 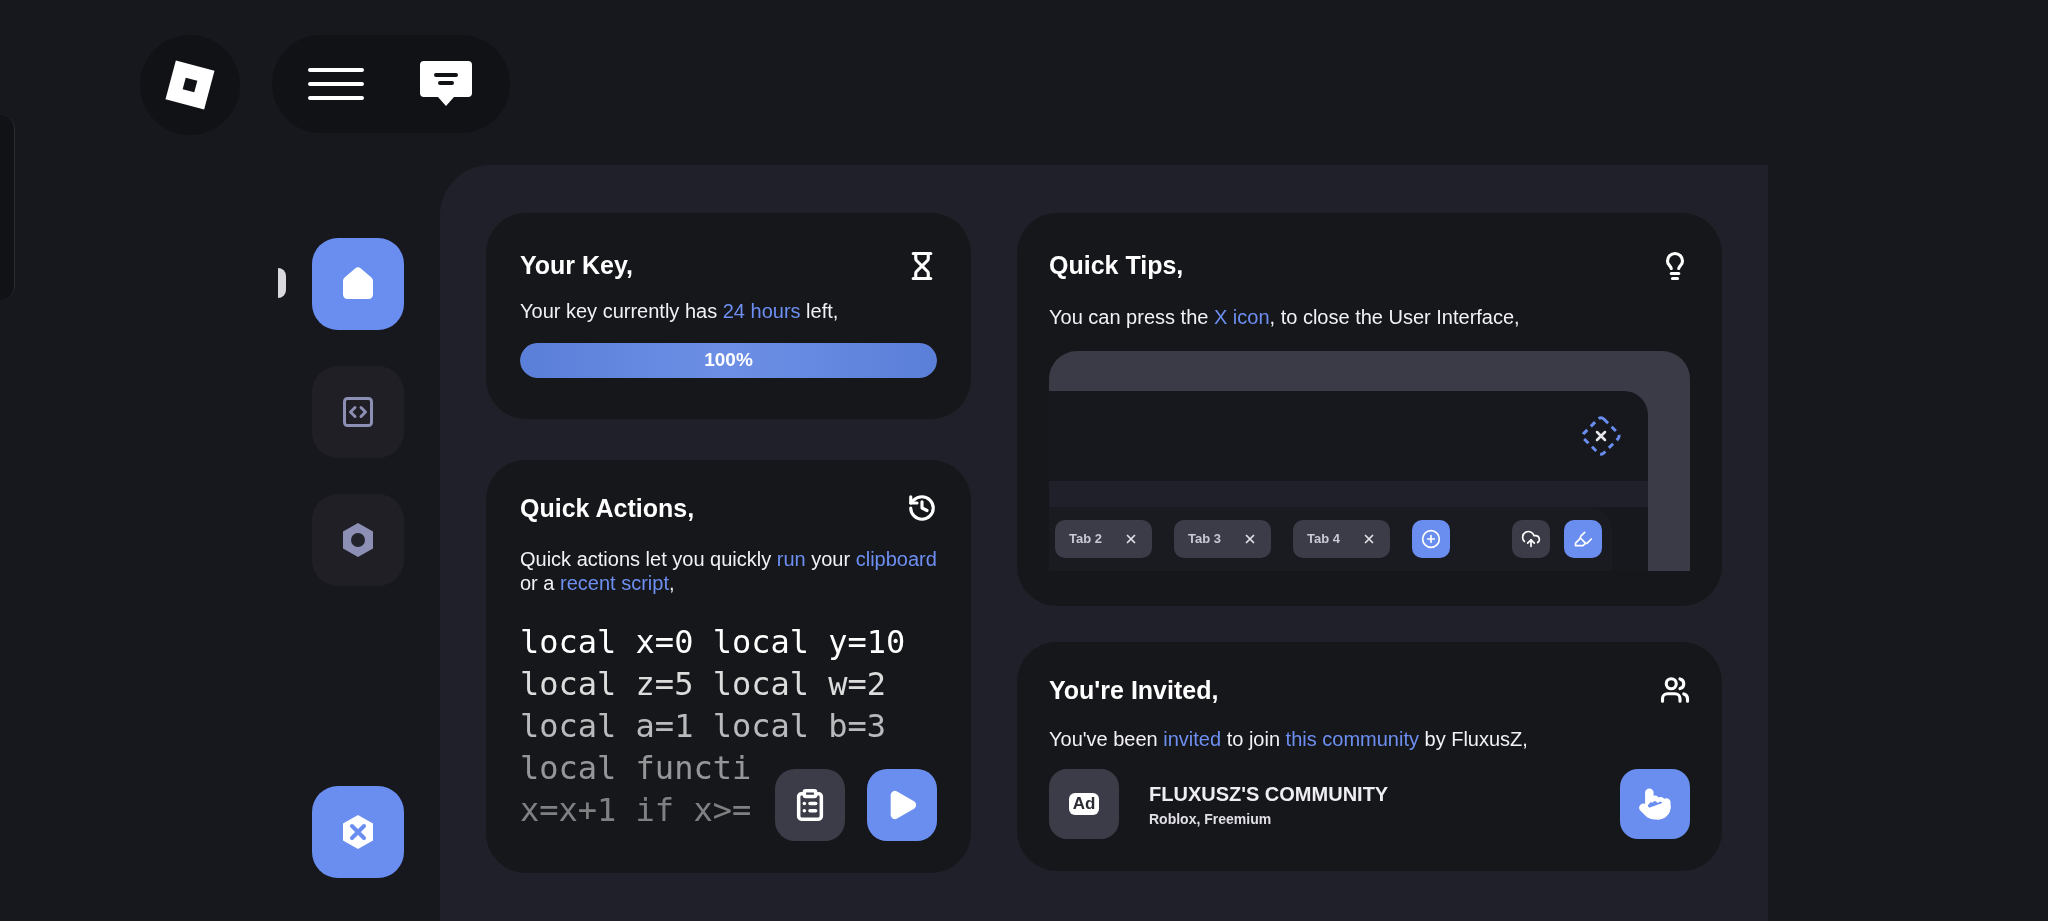 What do you see at coordinates (703, 684) in the screenshot?
I see `code-line: local z=5 local w=2` at bounding box center [703, 684].